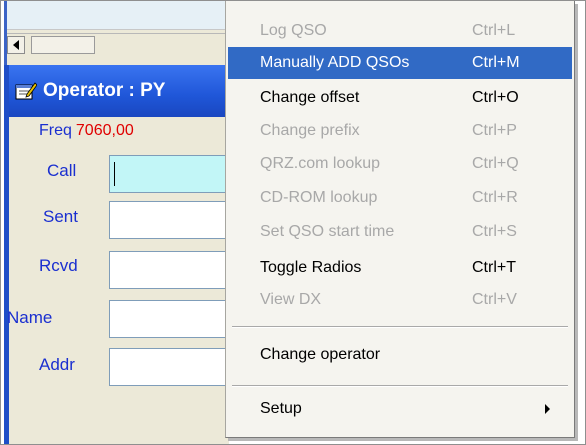  What do you see at coordinates (60, 216) in the screenshot?
I see `sent-label: Sent` at bounding box center [60, 216].